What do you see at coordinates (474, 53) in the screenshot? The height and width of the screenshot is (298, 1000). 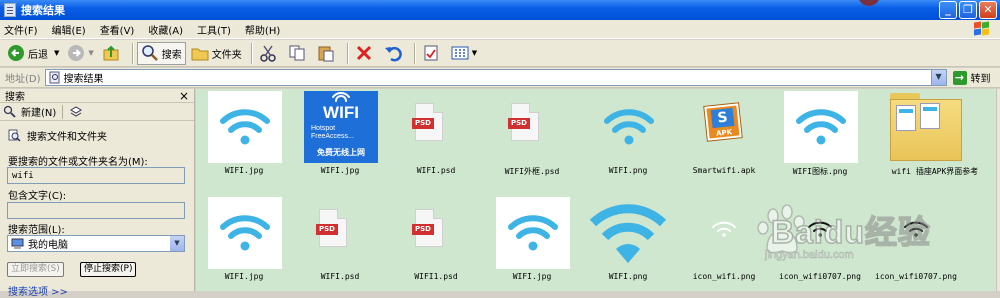 I see `views-dropdown-icon: ▼` at bounding box center [474, 53].